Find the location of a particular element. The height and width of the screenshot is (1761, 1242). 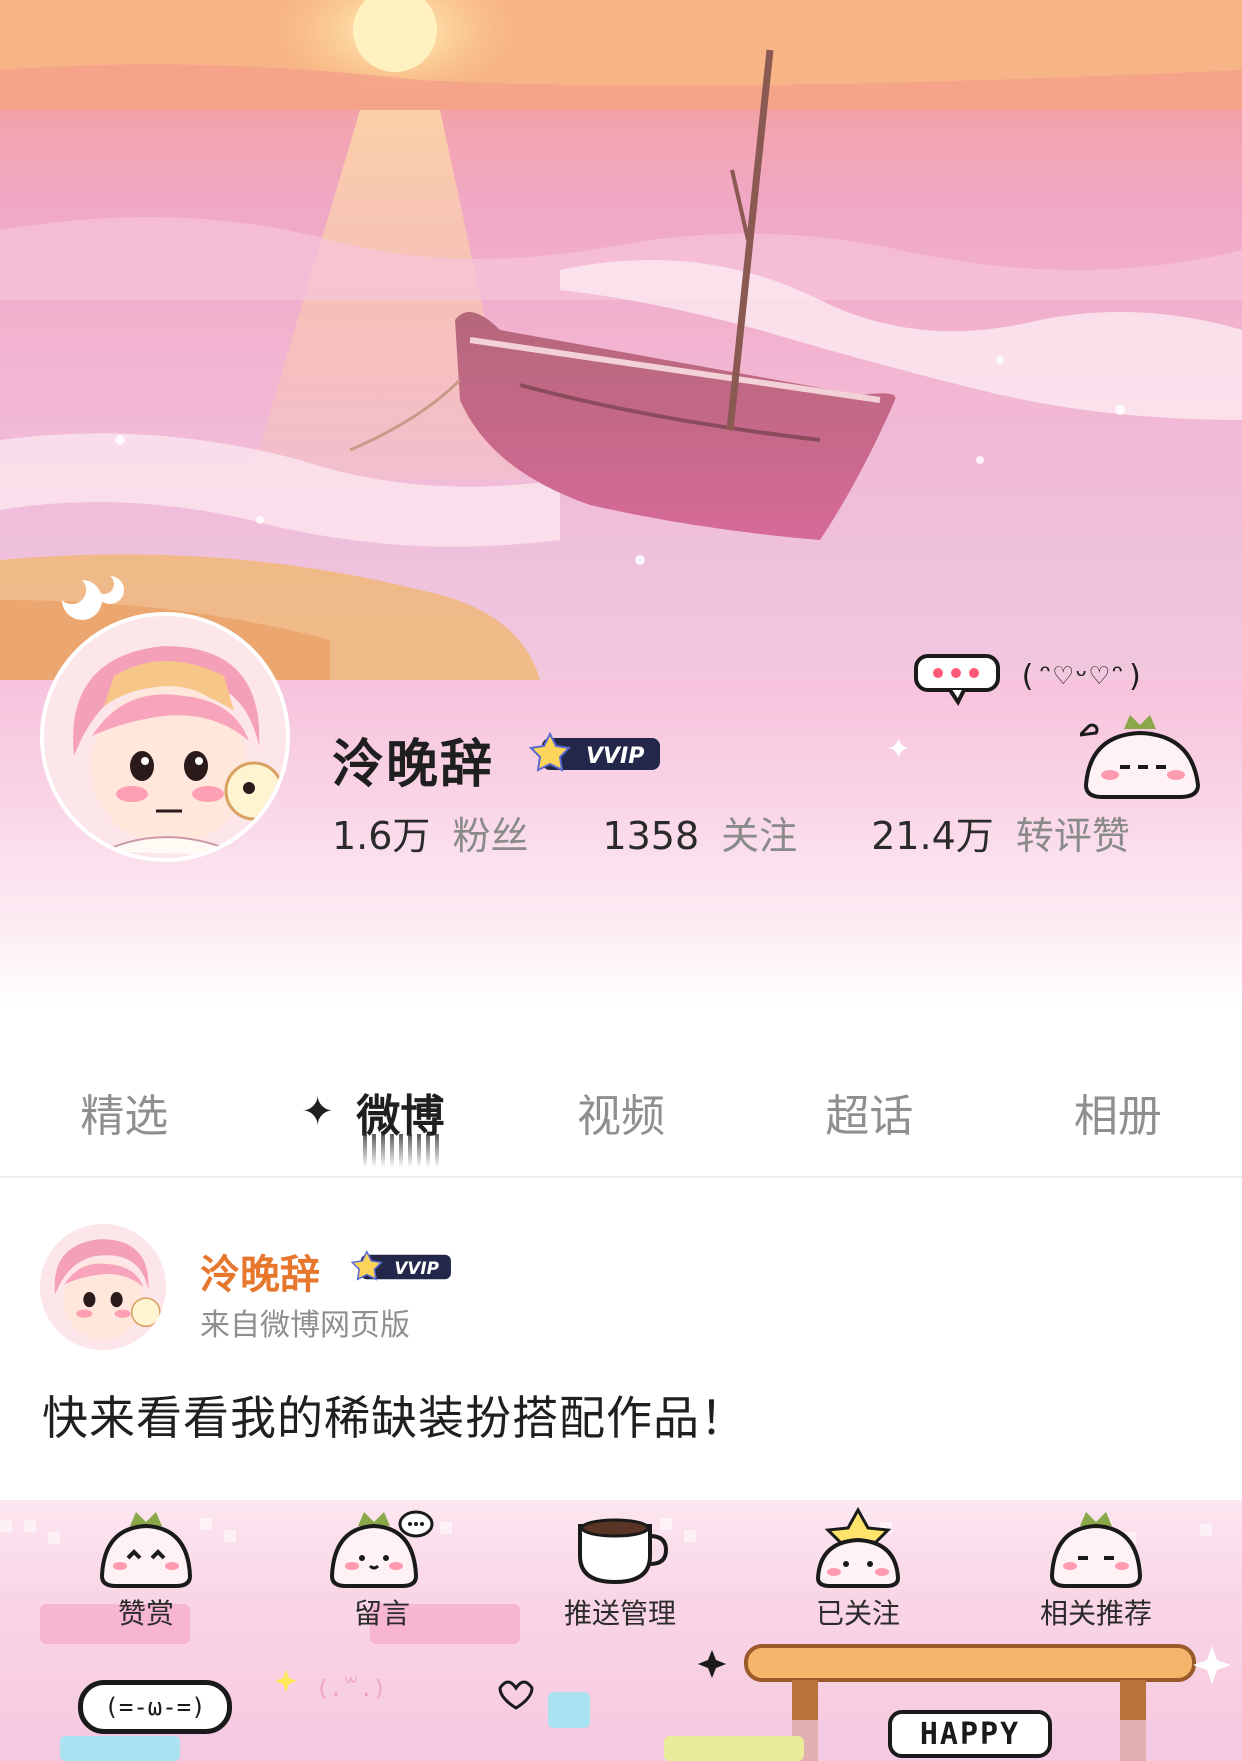

post-action-bar: 赞赏 留言 推送管理 已关注 相关推荐 is located at coordinates (621, 1571).